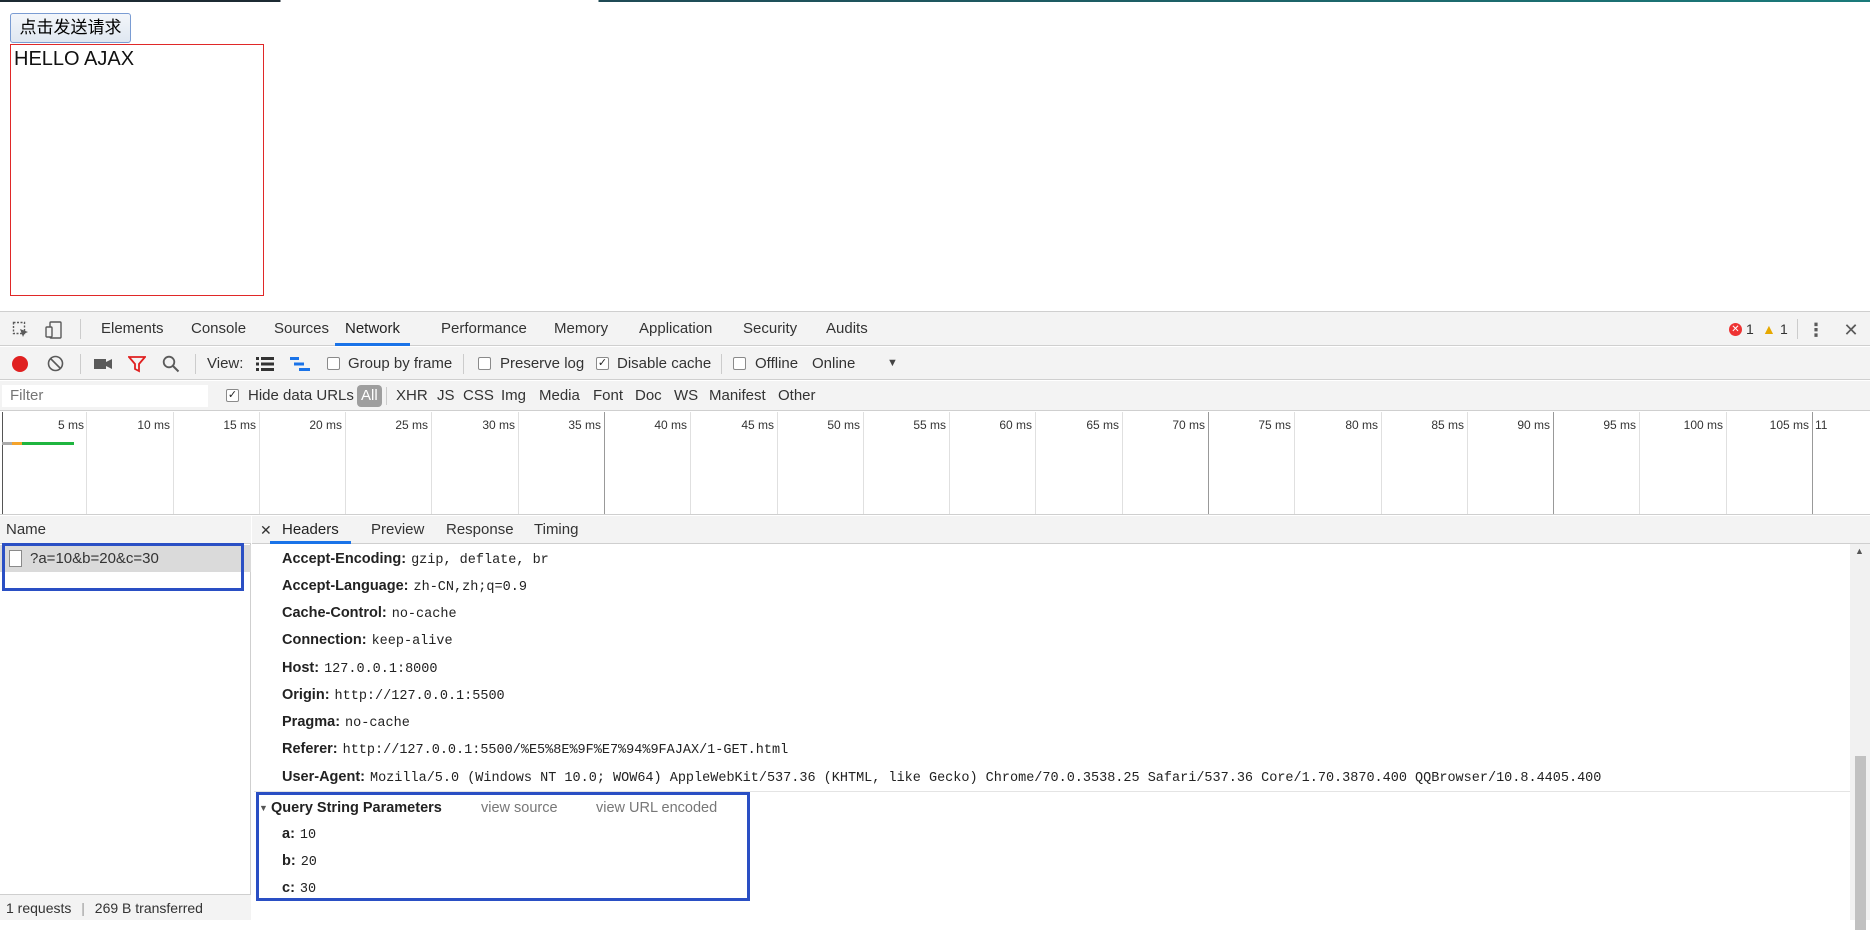 The width and height of the screenshot is (1870, 930). I want to click on filter-input, so click(105, 396).